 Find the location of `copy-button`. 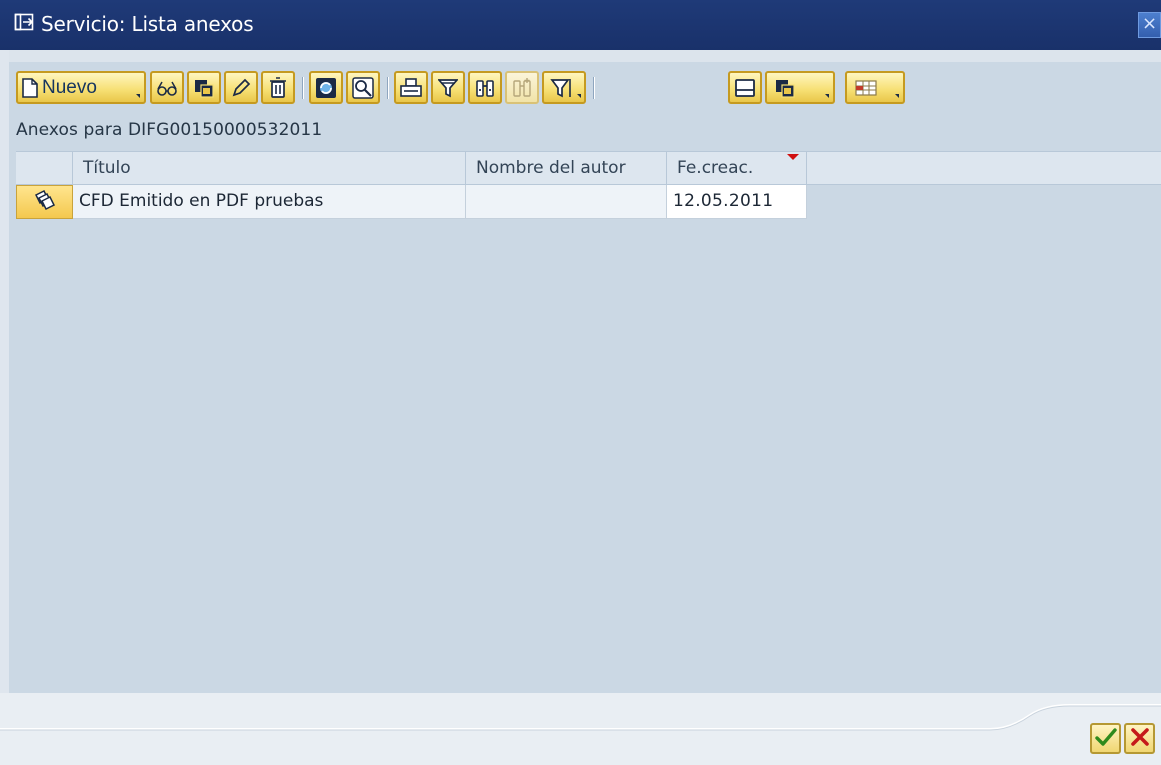

copy-button is located at coordinates (204, 87).